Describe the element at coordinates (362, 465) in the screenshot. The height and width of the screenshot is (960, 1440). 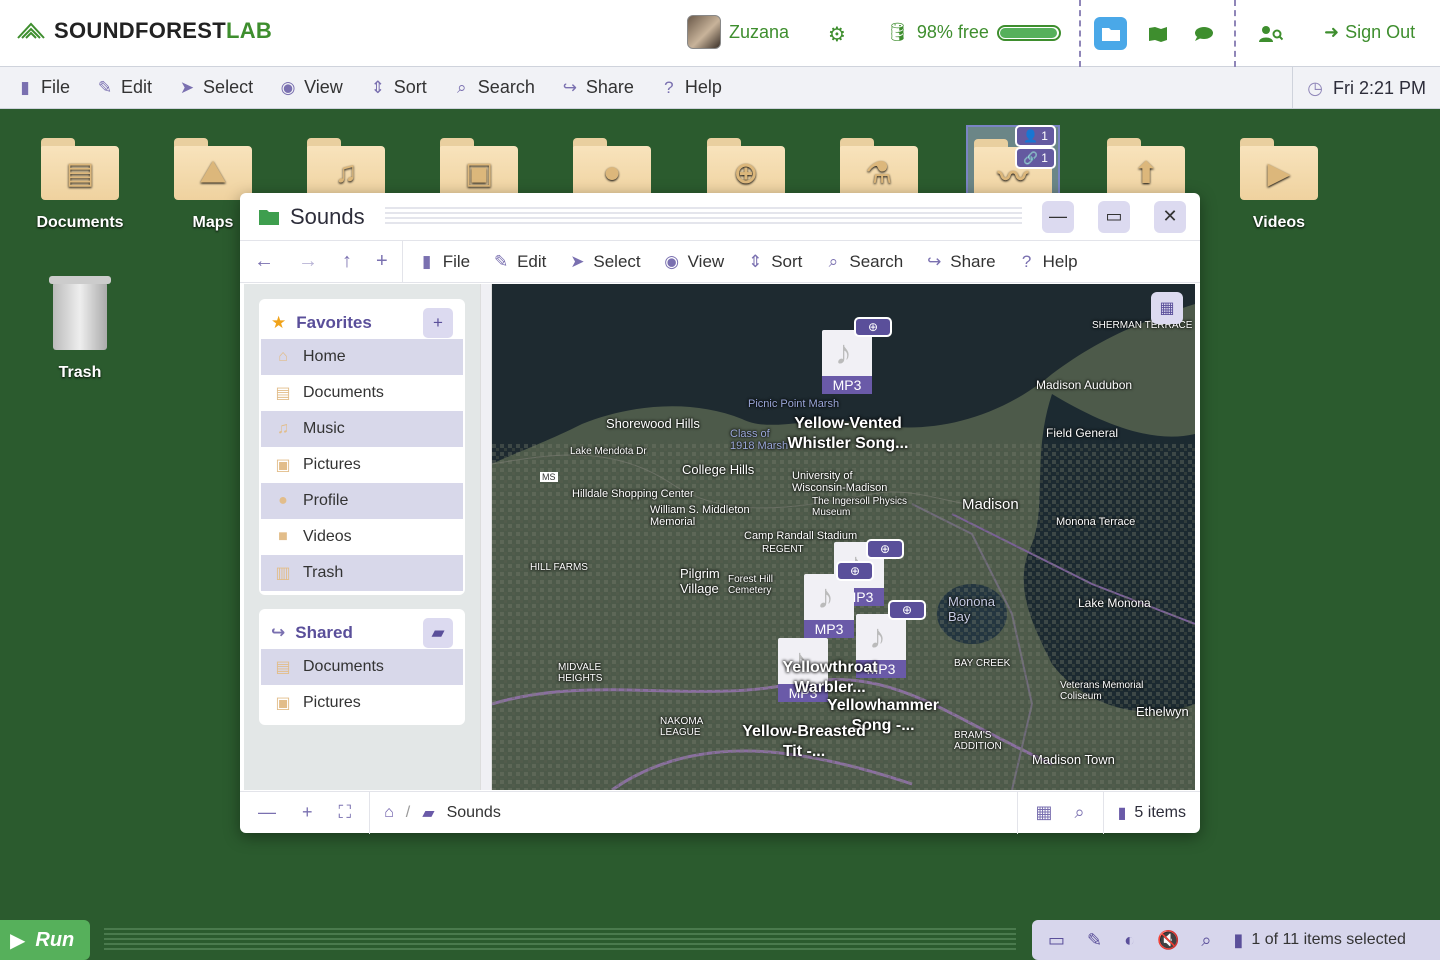
I see `sidebar-item-pictures: ▣ Pictures` at that location.